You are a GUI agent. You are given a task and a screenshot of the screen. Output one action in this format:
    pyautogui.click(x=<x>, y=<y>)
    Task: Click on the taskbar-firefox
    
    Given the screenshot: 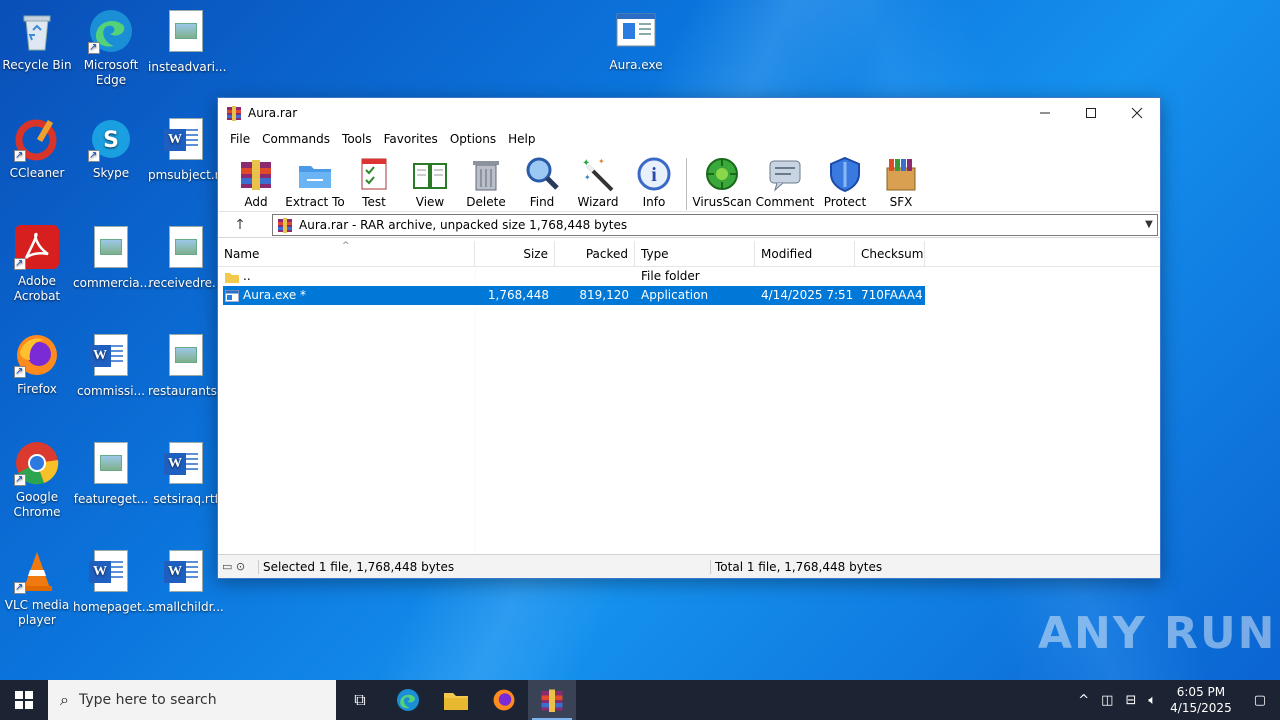 What is the action you would take?
    pyautogui.click(x=504, y=700)
    